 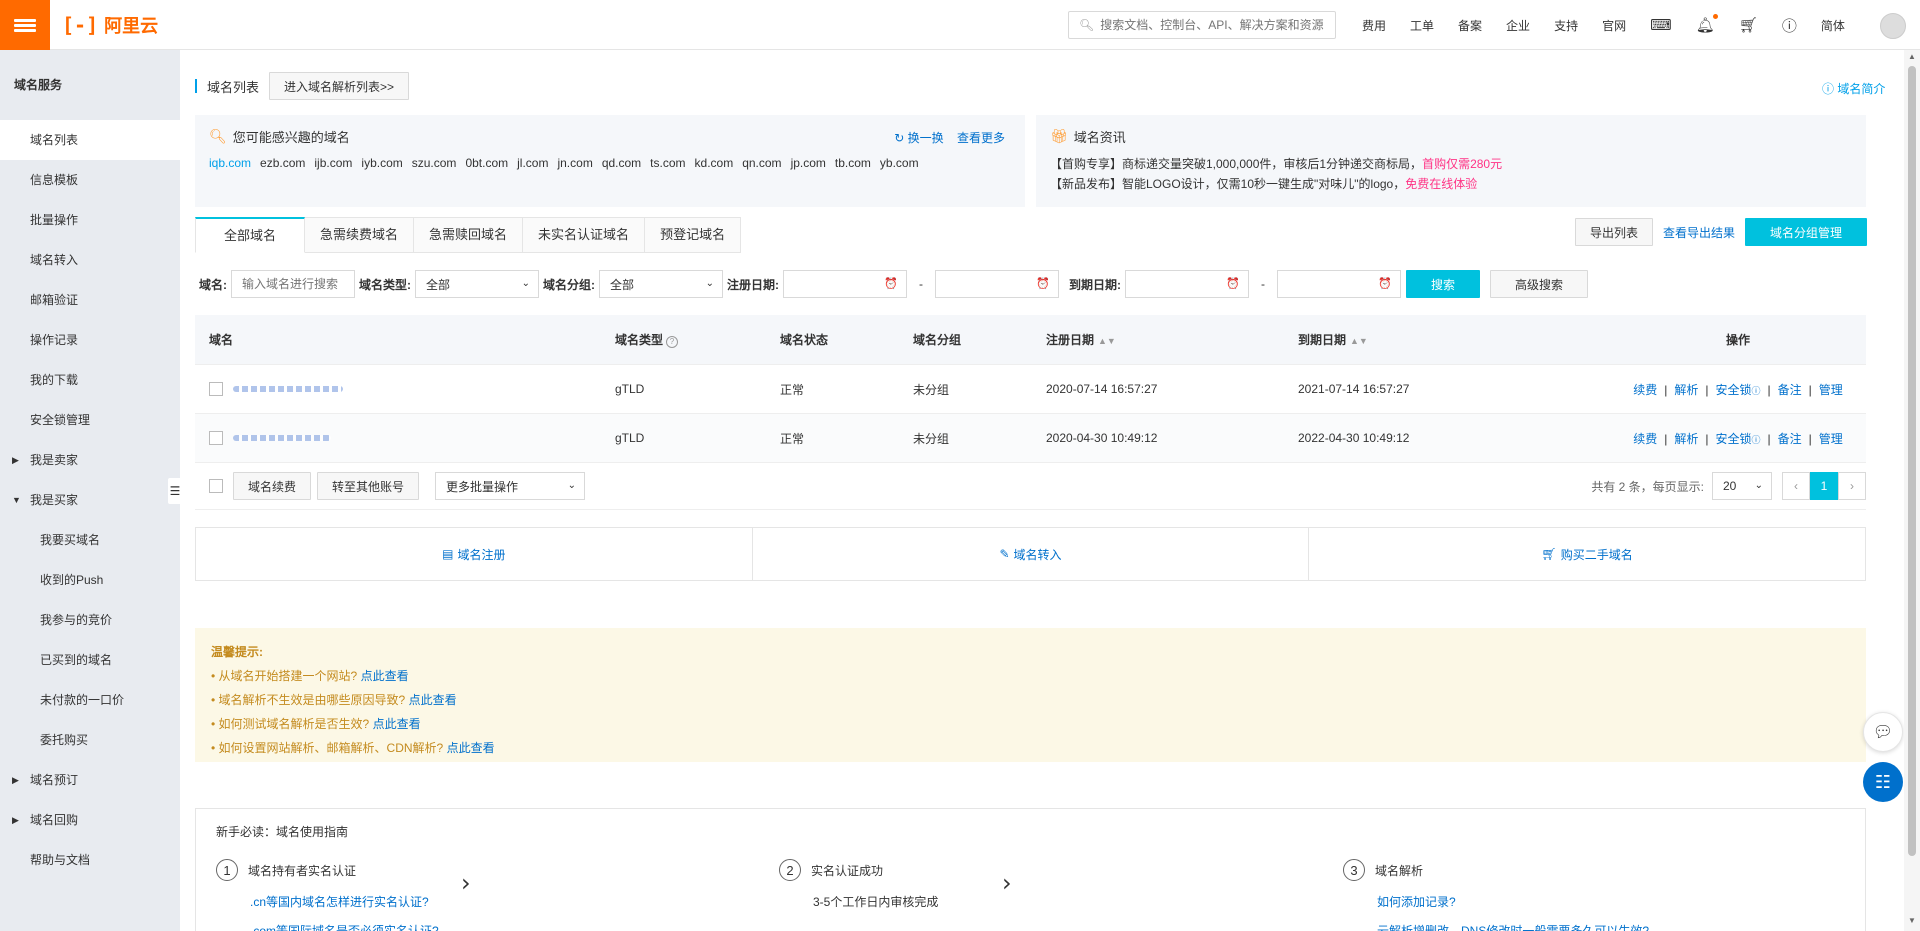 I want to click on sidebar-item-bought: 已买到的域名, so click(x=90, y=660).